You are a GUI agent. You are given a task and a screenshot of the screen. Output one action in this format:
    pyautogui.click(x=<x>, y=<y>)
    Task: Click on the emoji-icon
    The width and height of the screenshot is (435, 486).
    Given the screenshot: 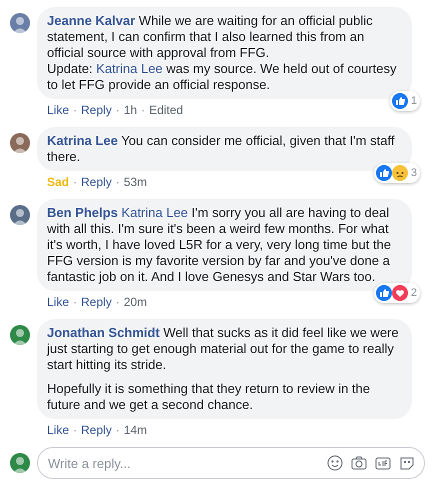 What is the action you would take?
    pyautogui.click(x=335, y=463)
    